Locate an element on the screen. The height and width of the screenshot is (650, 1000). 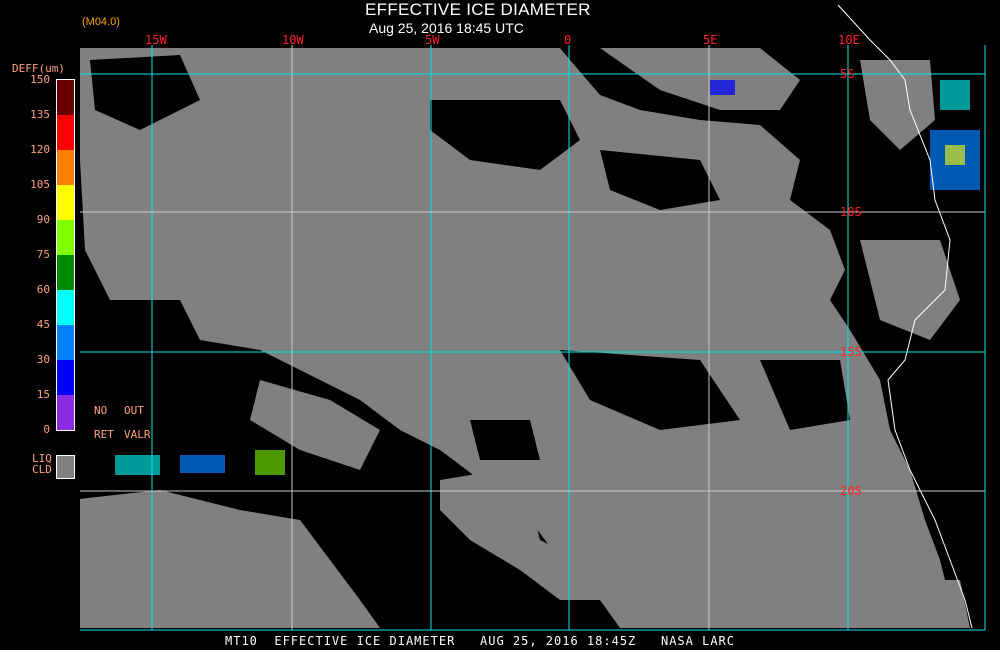
legend-tick: 0 is located at coordinates (46, 429).